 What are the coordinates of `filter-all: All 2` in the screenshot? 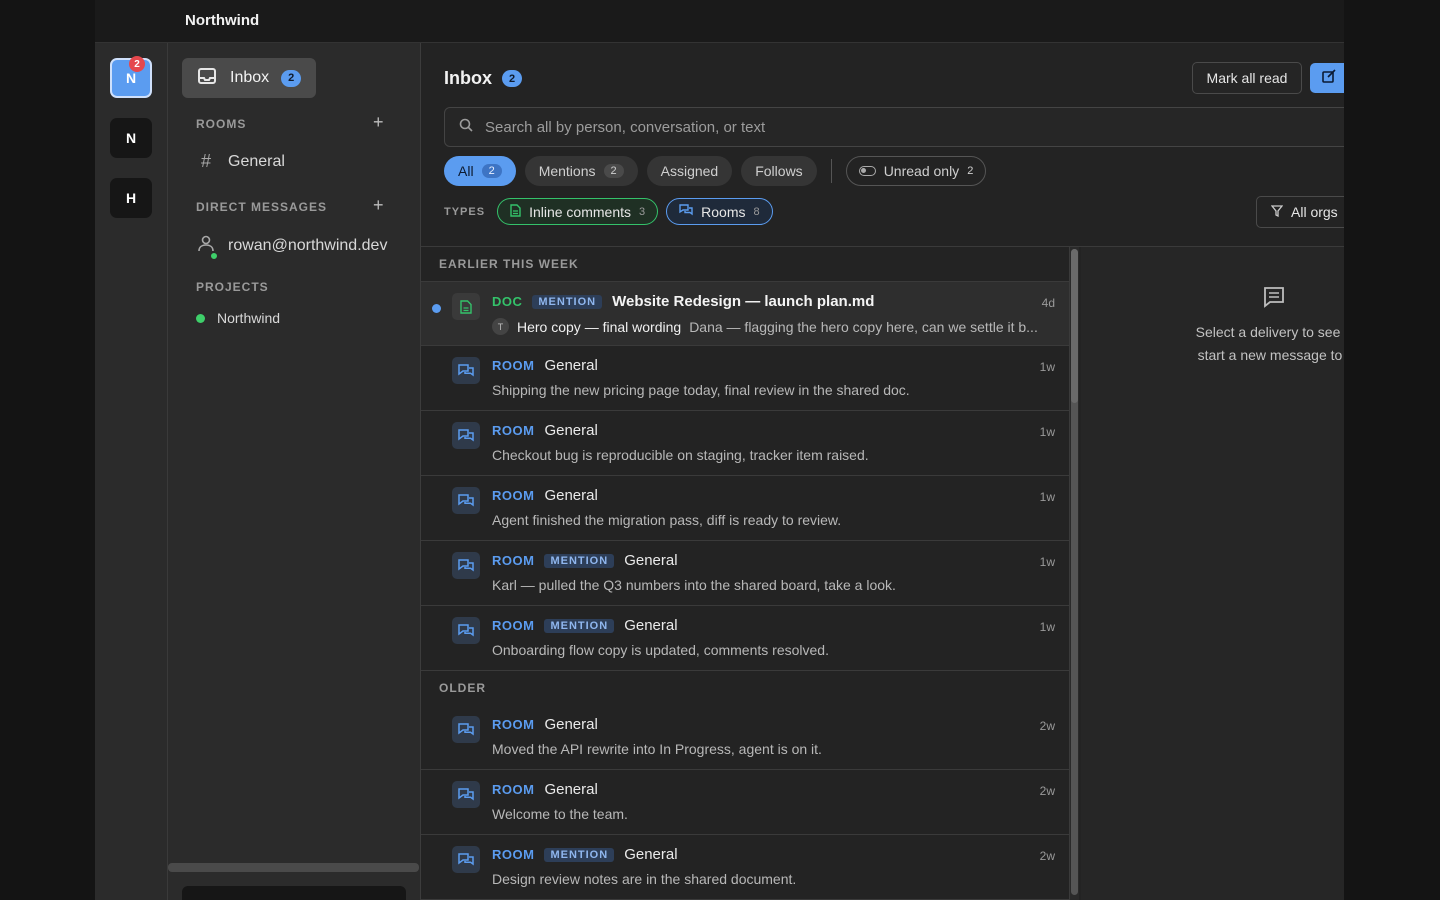 It's located at (480, 171).